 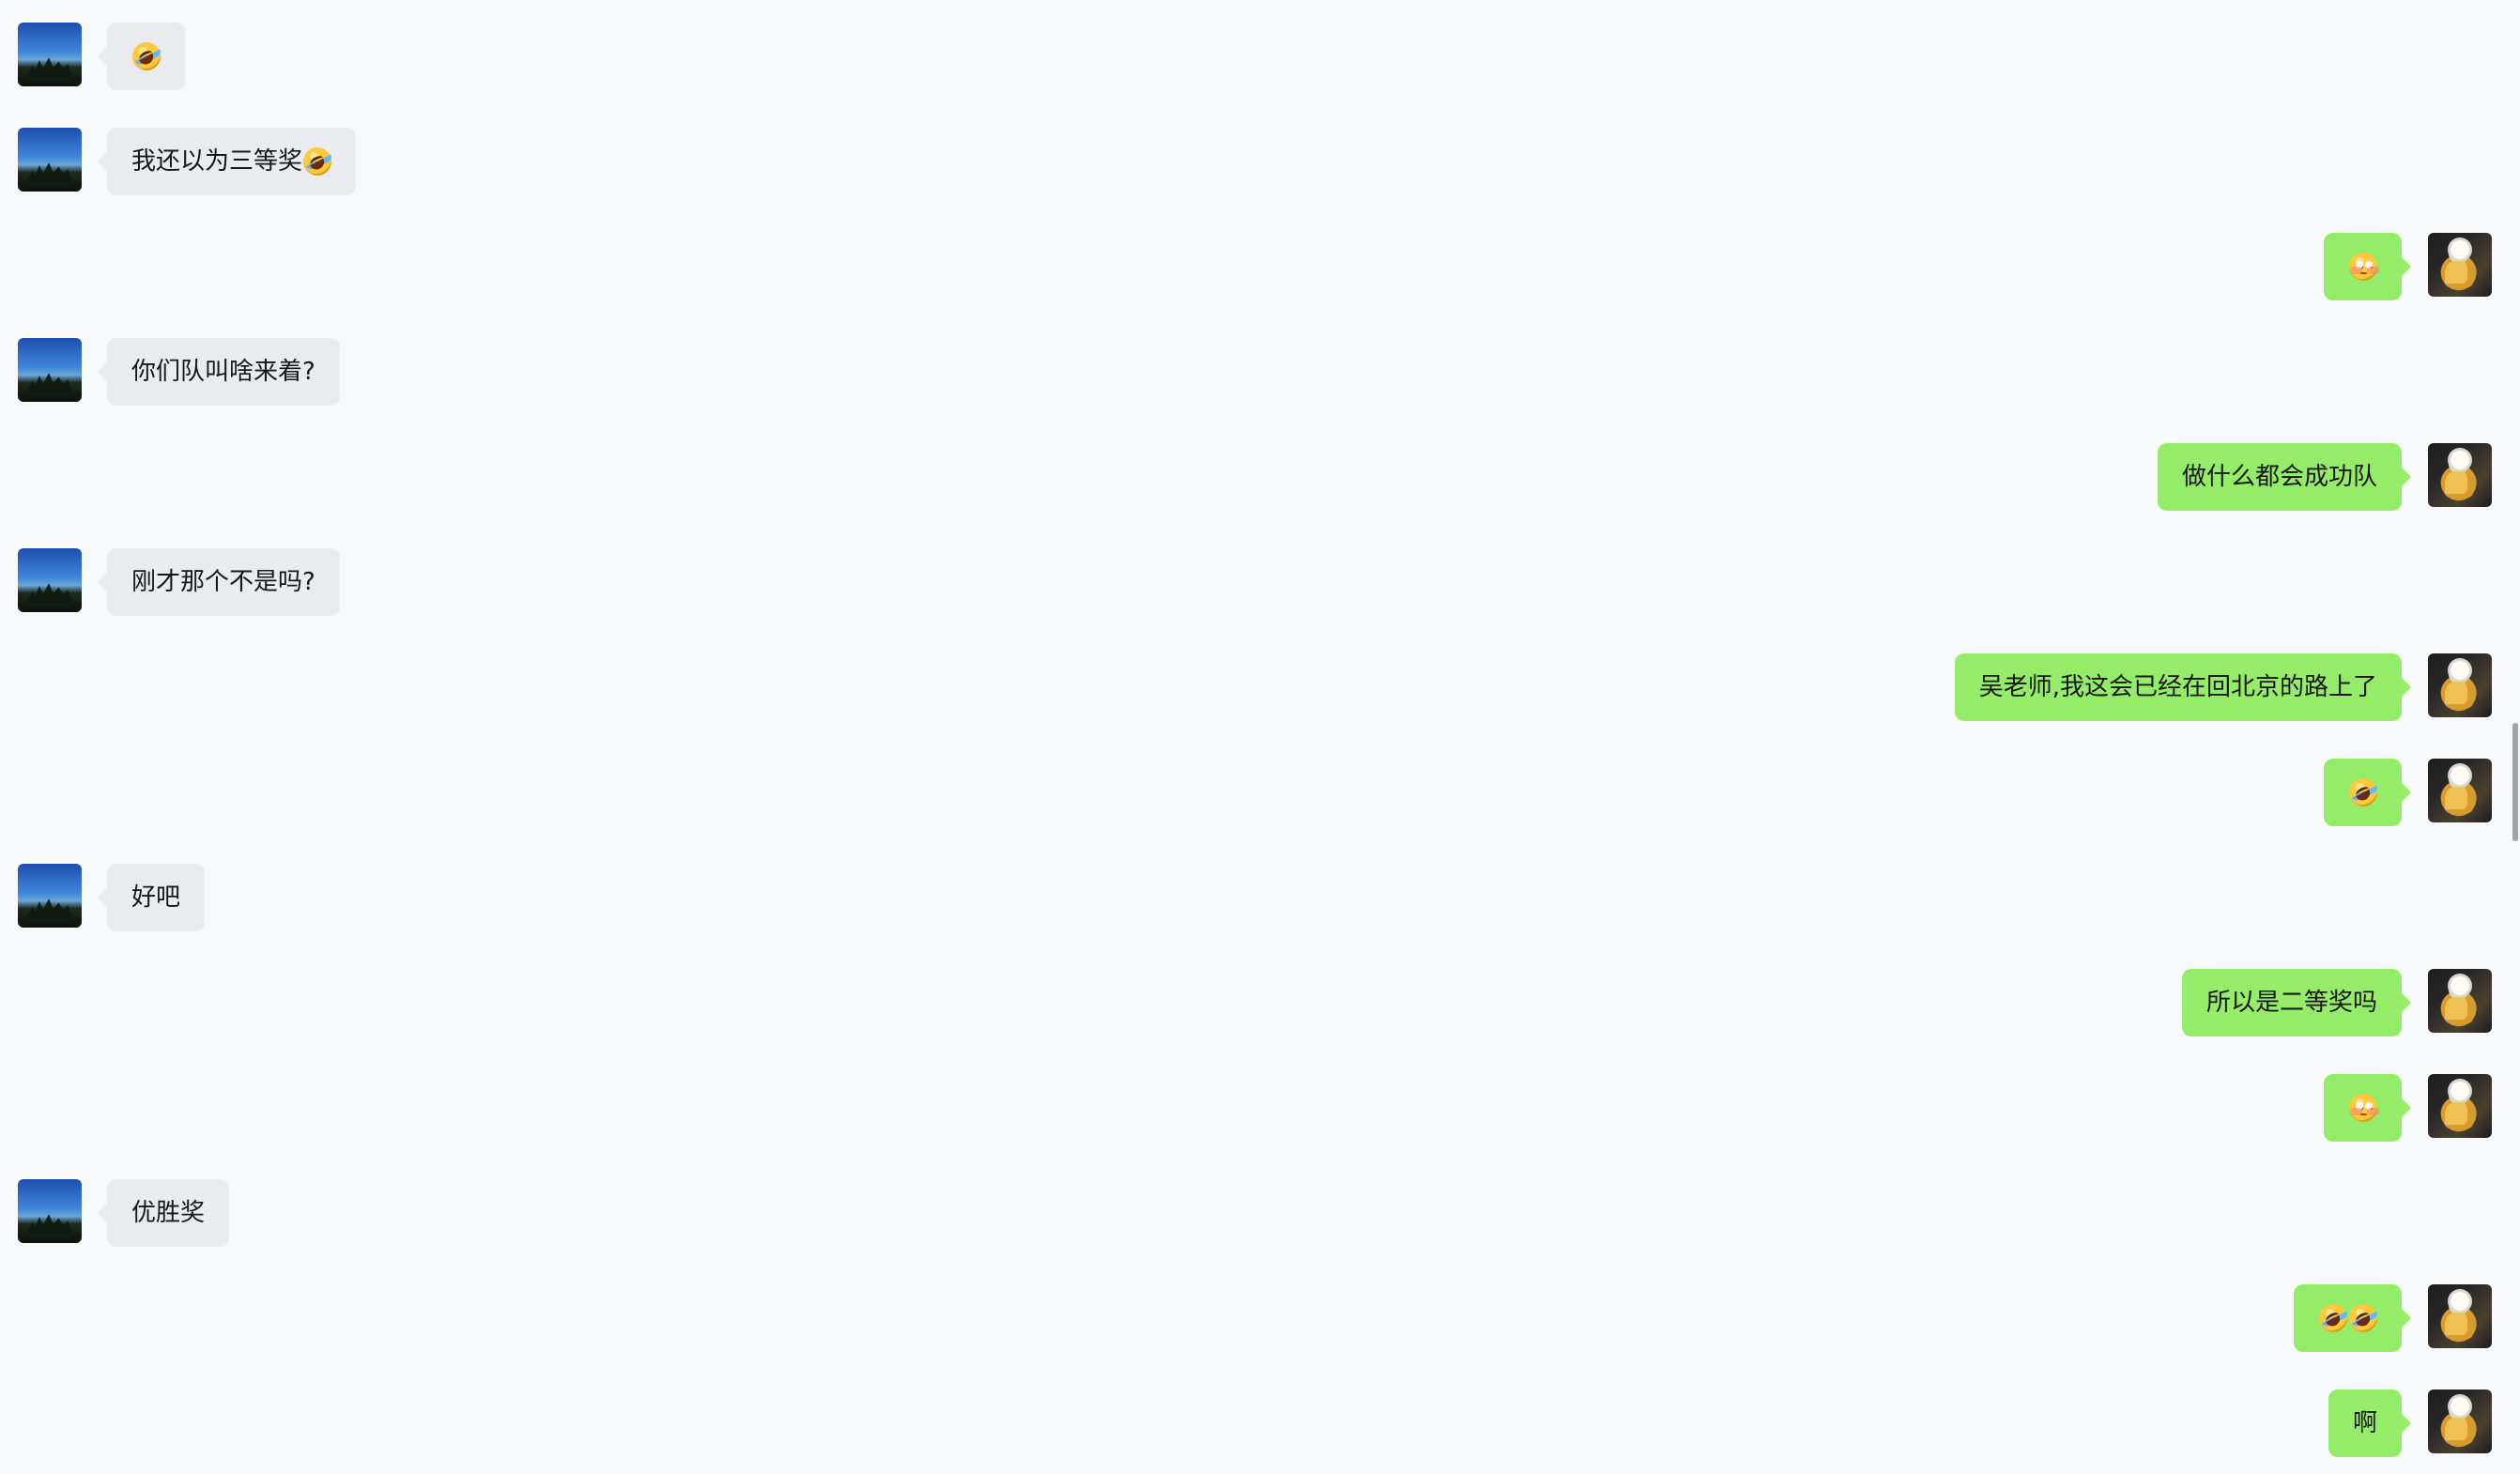 I want to click on incoming-message: 优胜奖, so click(x=1260, y=1213).